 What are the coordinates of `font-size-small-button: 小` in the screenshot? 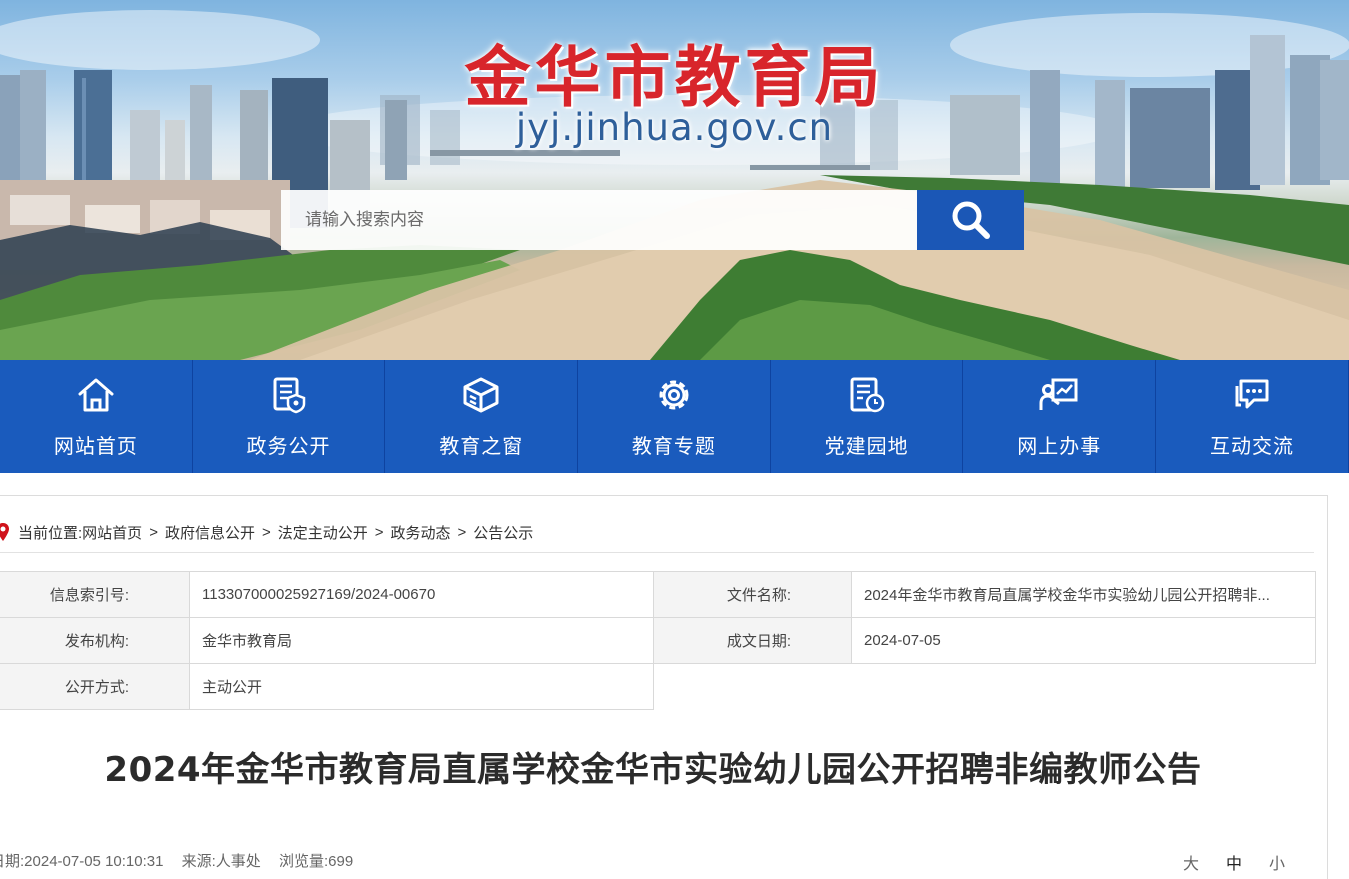 It's located at (1277, 862).